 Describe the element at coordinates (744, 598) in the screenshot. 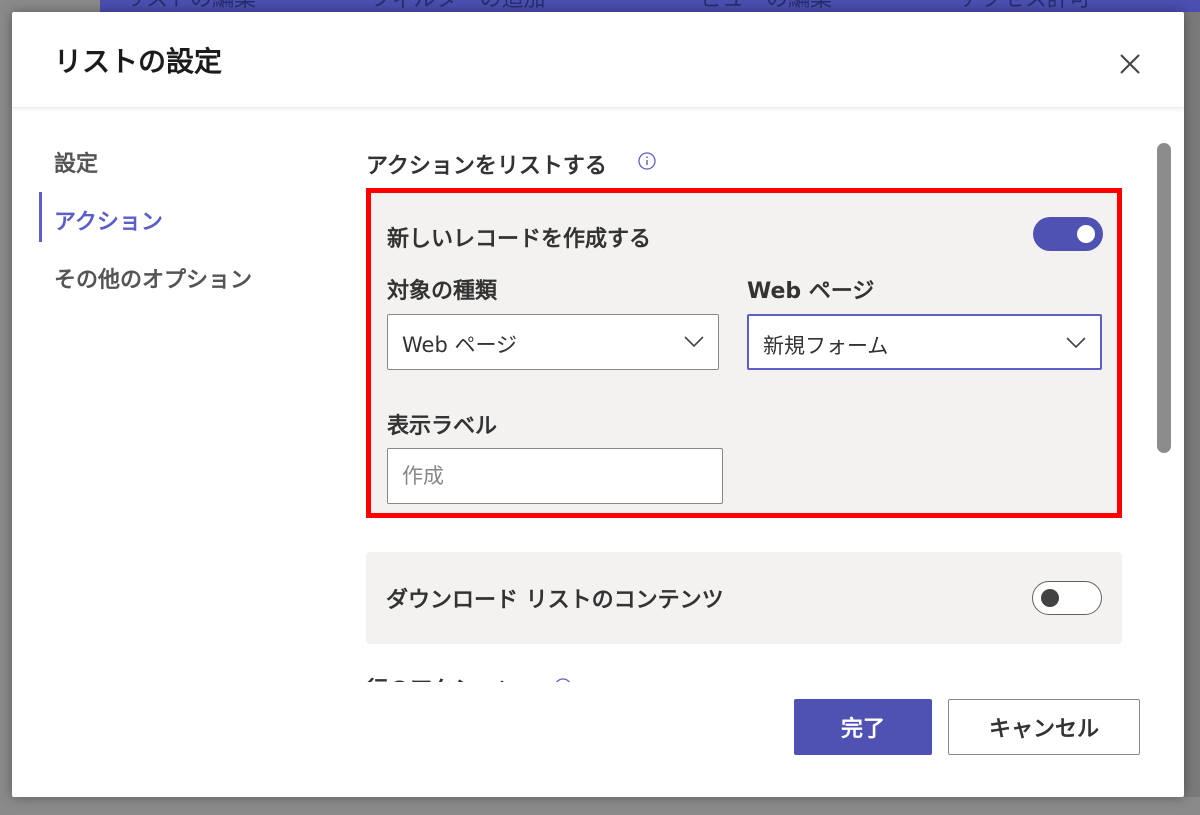

I see `download-list-card: ダウンロード リストのコンテンツ` at that location.